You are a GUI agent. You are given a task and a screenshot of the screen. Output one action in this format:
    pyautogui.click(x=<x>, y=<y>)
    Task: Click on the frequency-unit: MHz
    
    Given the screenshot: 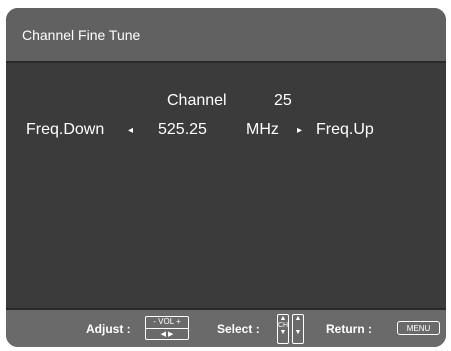 What is the action you would take?
    pyautogui.click(x=262, y=129)
    